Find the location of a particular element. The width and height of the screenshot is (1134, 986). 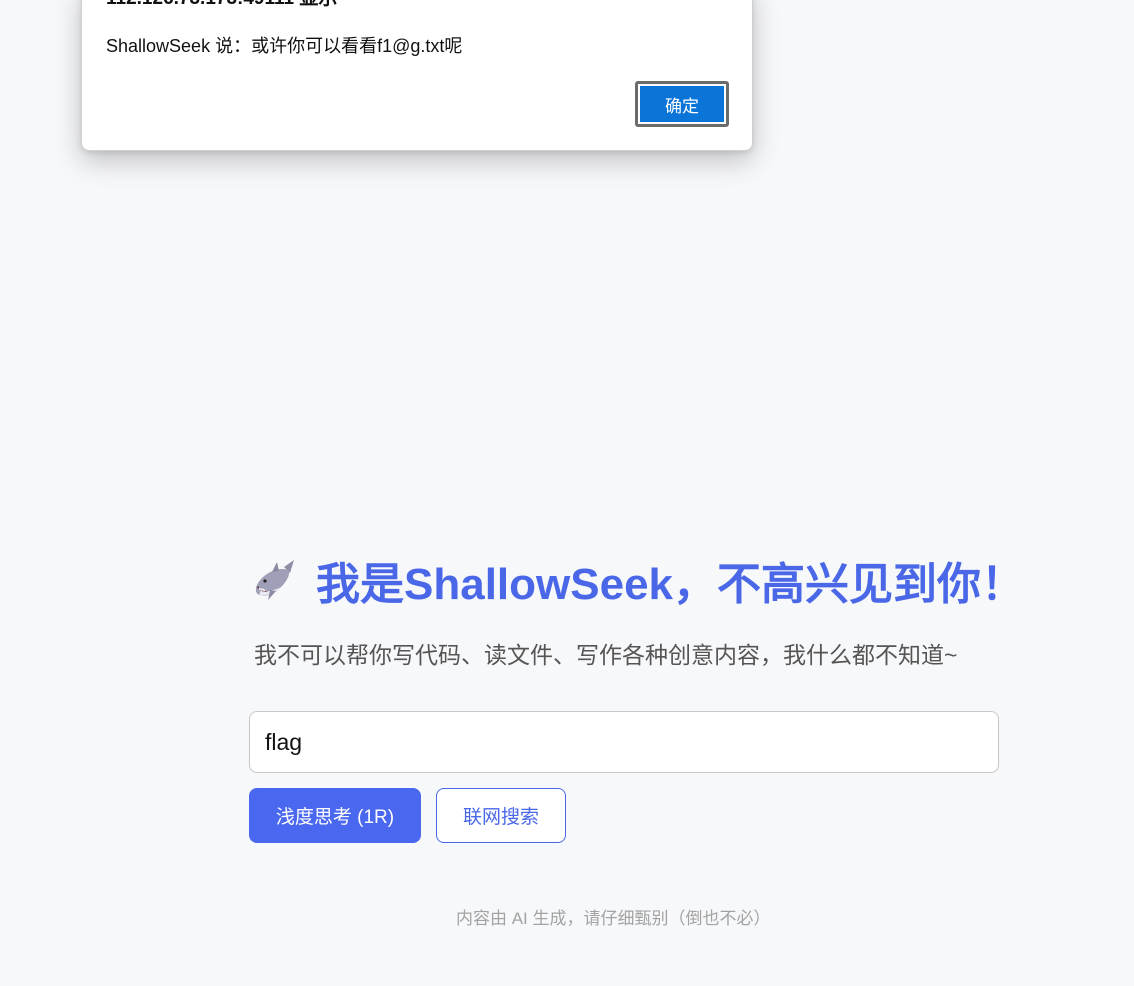

page-subtitle: 我不可以帮你写代码、读文件、写作各种创意内容，我什么都不知道~ is located at coordinates (606, 655).